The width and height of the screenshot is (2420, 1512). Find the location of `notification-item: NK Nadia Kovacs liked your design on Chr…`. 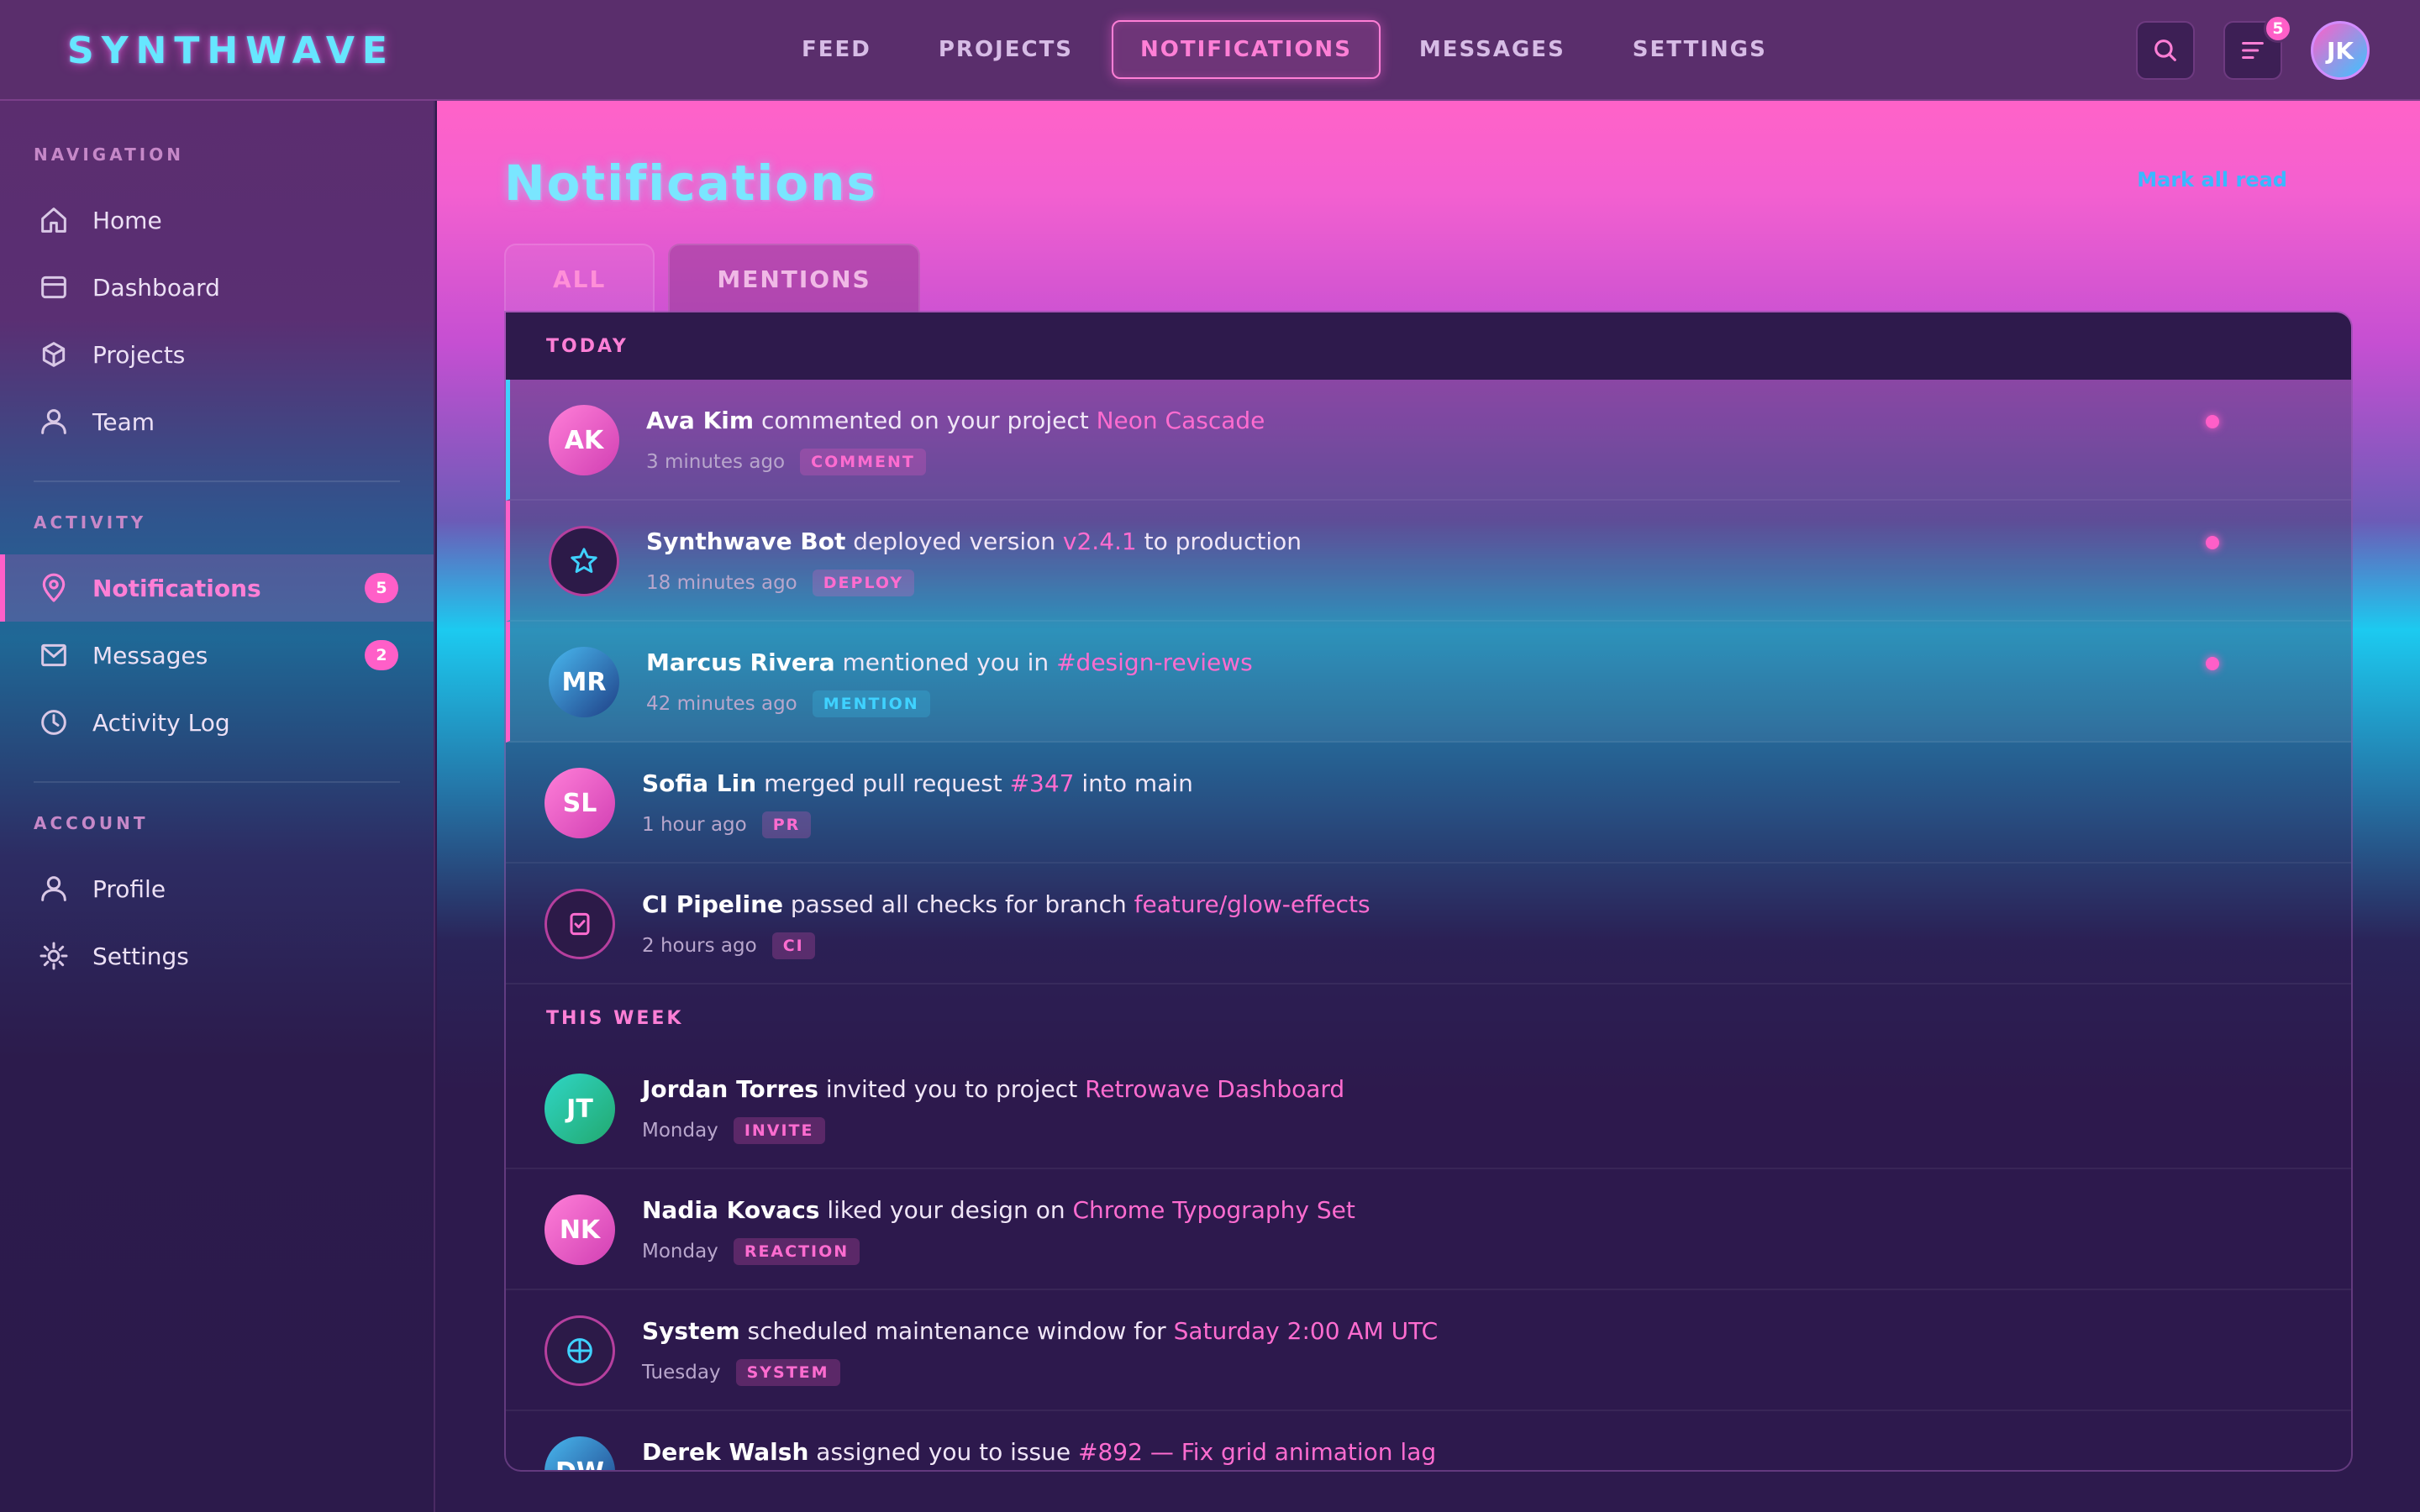

notification-item: NK Nadia Kovacs liked your design on Chr… is located at coordinates (1428, 1229).